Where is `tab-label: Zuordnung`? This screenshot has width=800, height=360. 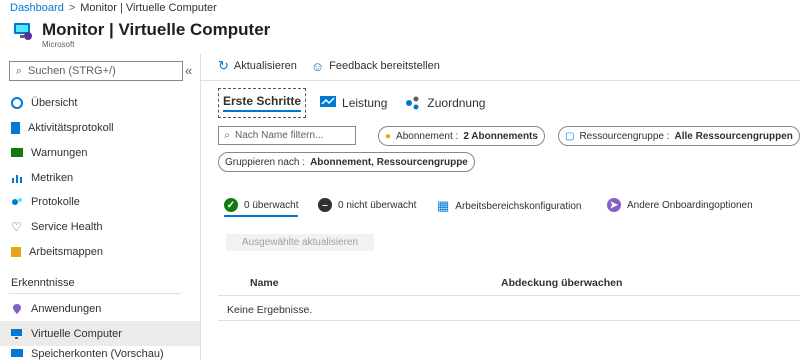 tab-label: Zuordnung is located at coordinates (456, 103).